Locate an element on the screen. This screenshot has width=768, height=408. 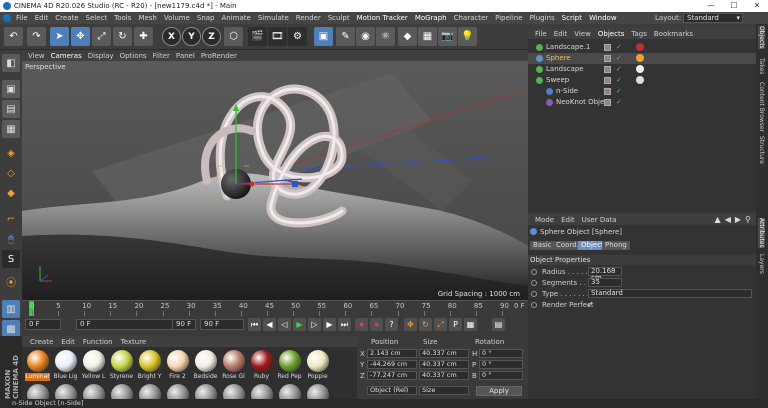
viewport-menu-prorender: ProRender is located at coordinates (219, 56).